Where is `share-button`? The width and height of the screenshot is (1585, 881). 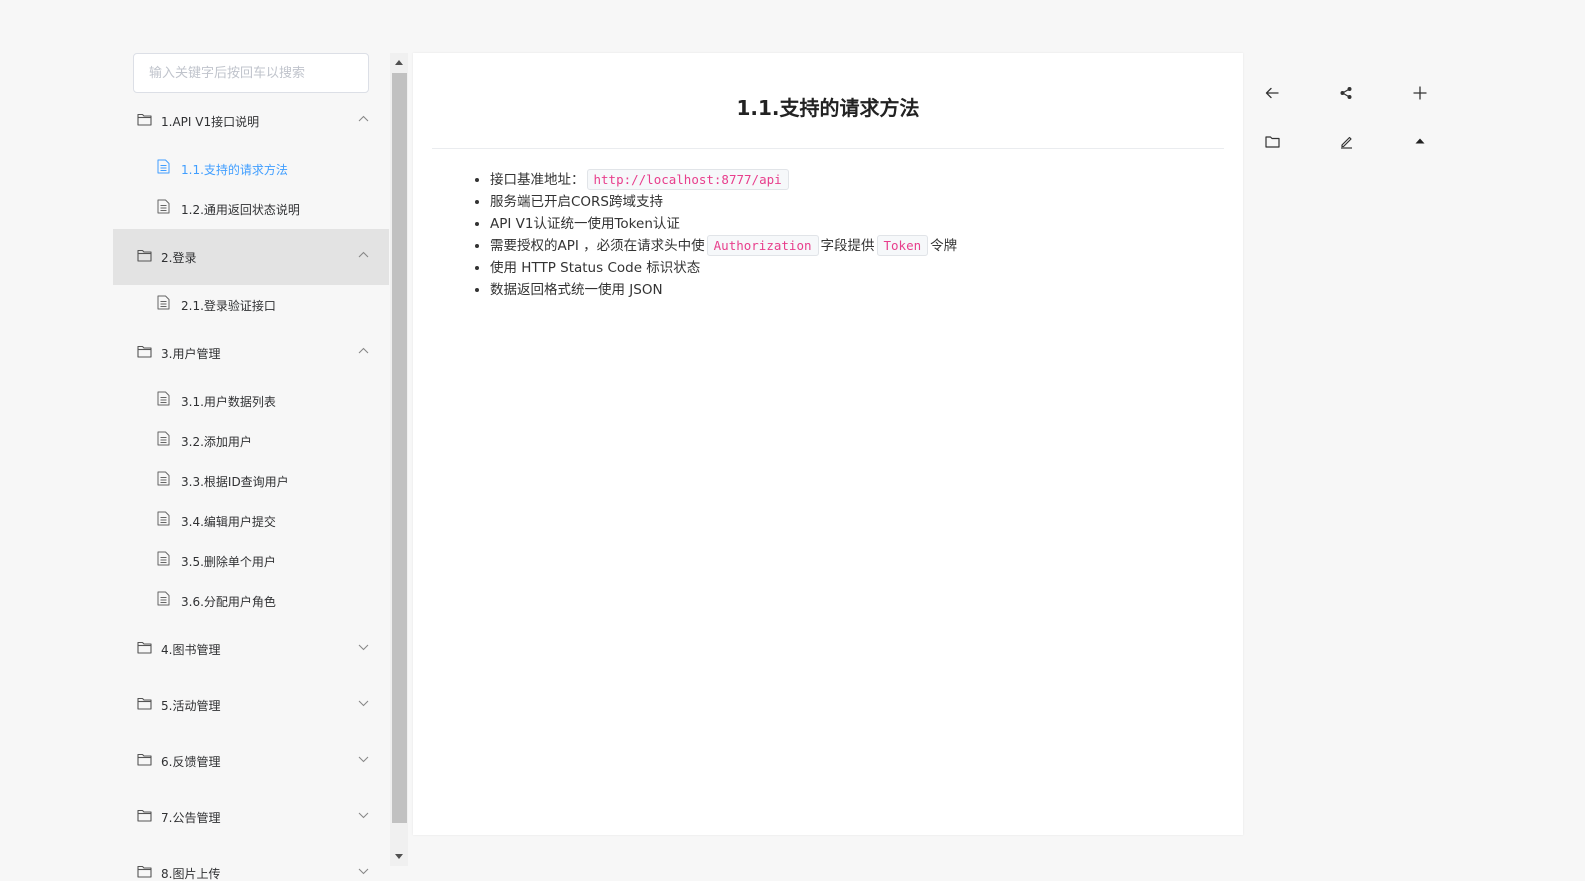
share-button is located at coordinates (1346, 93).